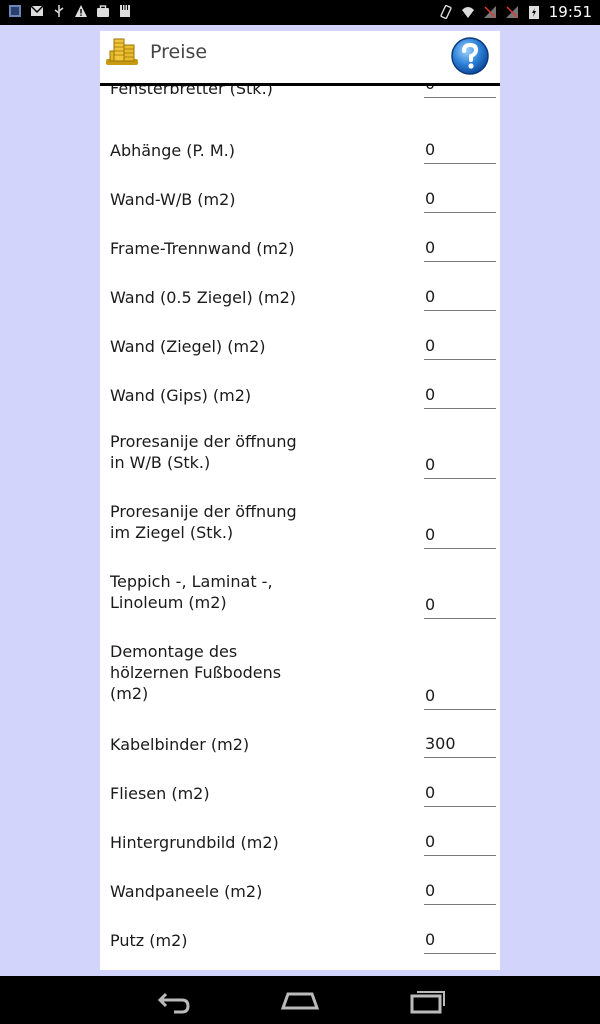 This screenshot has width=600, height=1024. What do you see at coordinates (300, 843) in the screenshot?
I see `list-item: Hintergrundbild (m2) 0` at bounding box center [300, 843].